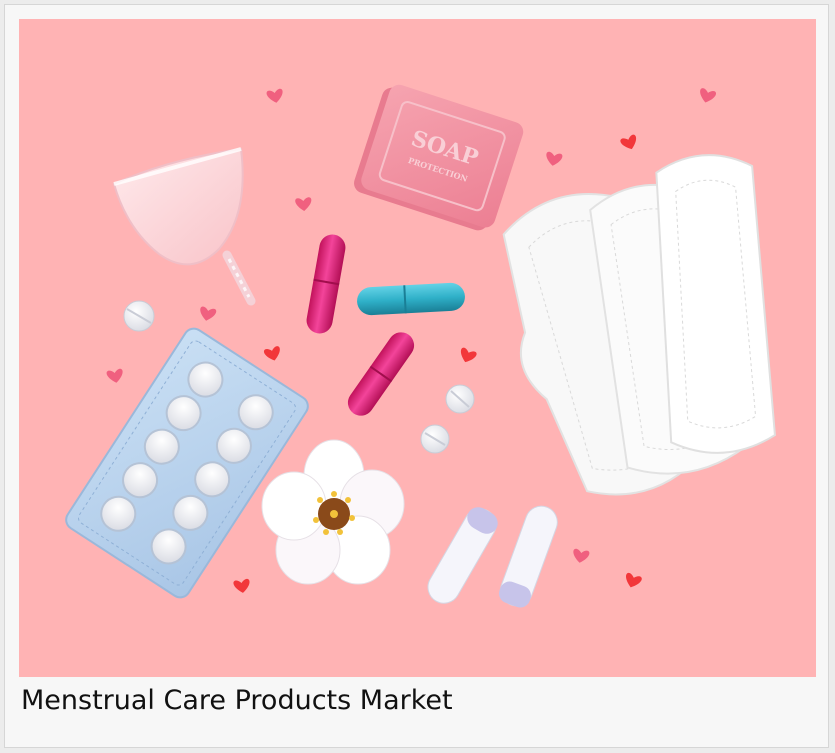 The width and height of the screenshot is (835, 753). I want to click on image-caption: Menstrual Care Products Market, so click(237, 700).